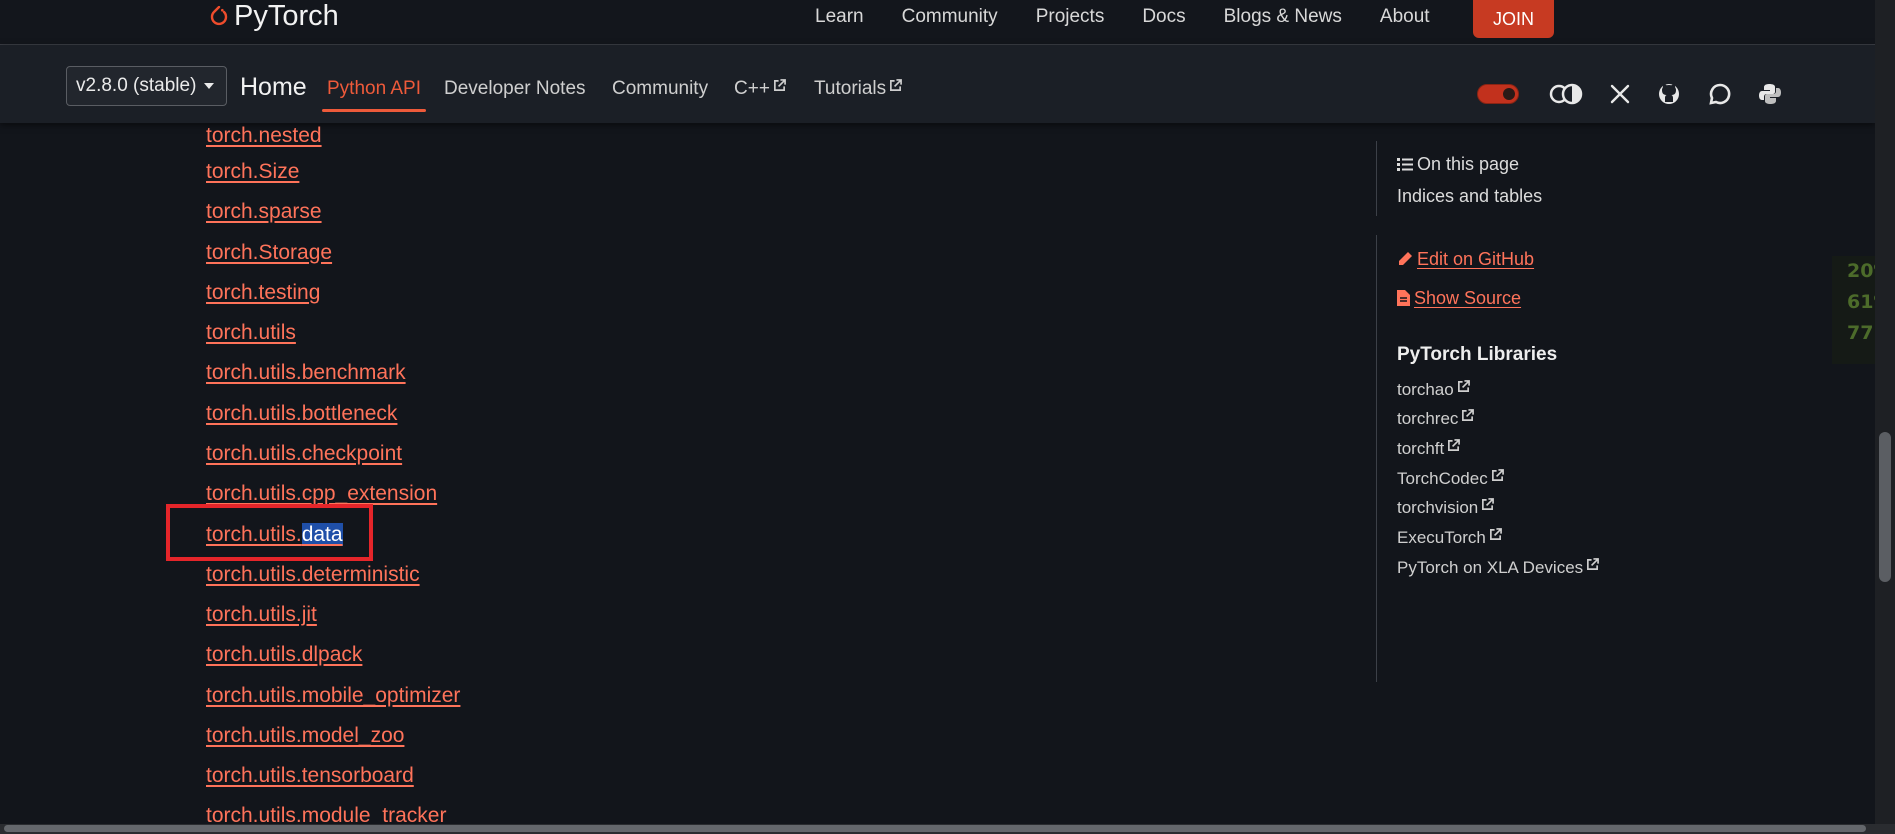  Describe the element at coordinates (273, 87) in the screenshot. I see `home-link: Home` at that location.